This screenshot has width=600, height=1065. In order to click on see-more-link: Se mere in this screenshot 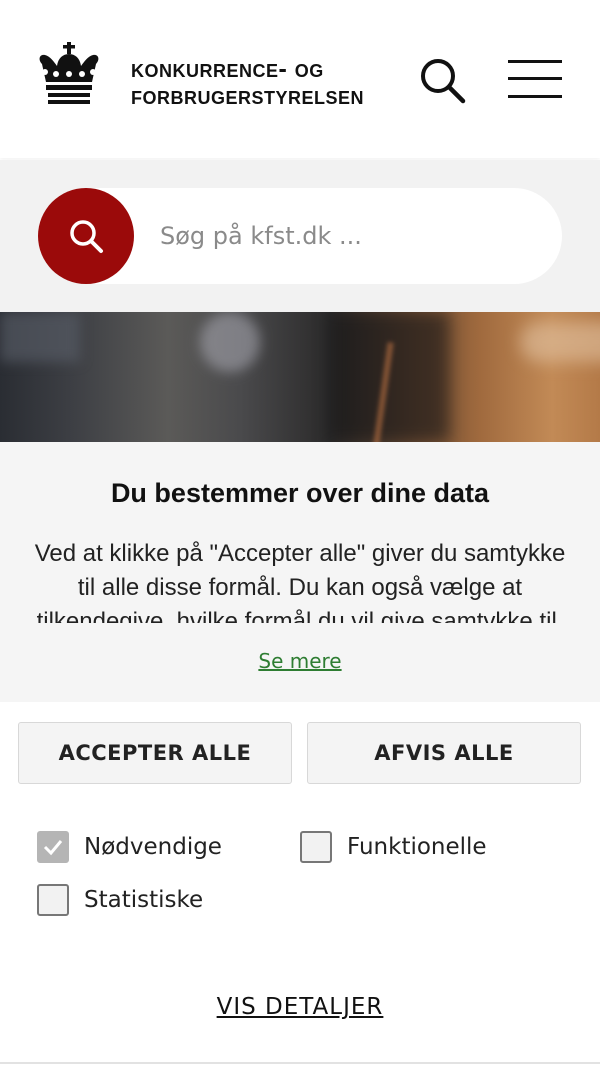, I will do `click(300, 661)`.